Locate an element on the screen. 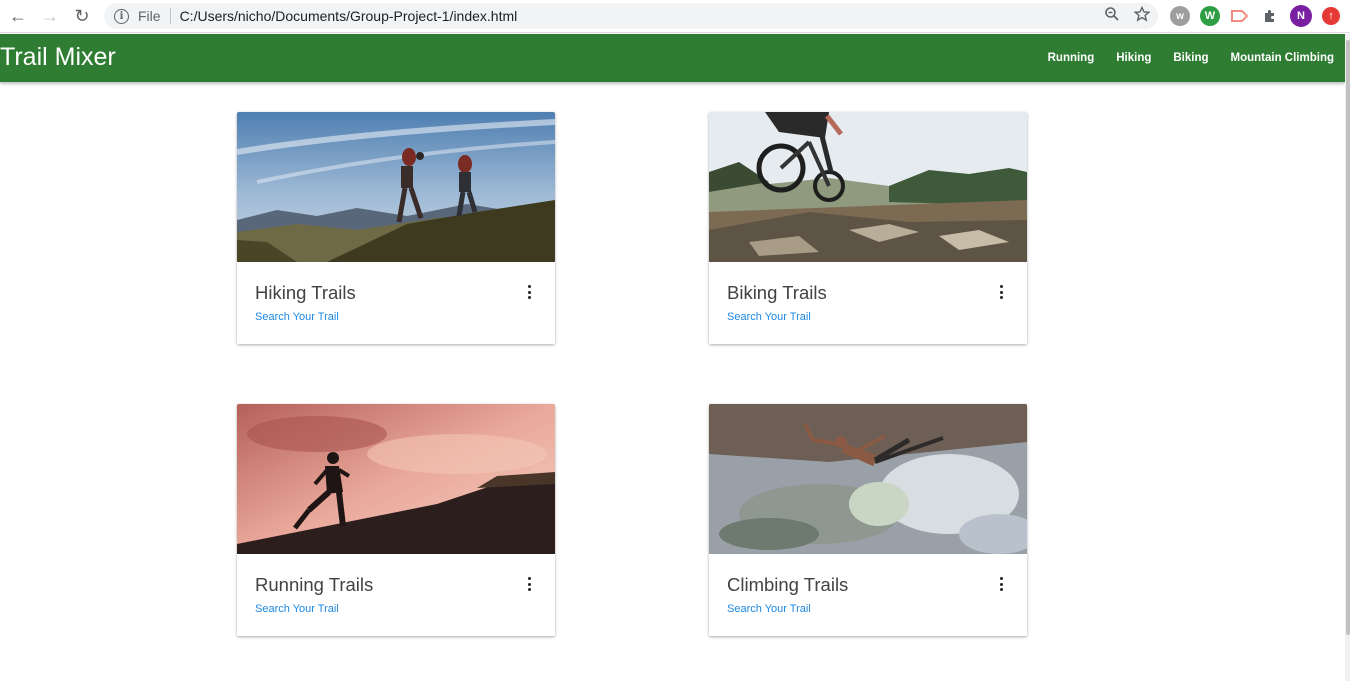  scrollbar-thumb is located at coordinates (1348, 337).